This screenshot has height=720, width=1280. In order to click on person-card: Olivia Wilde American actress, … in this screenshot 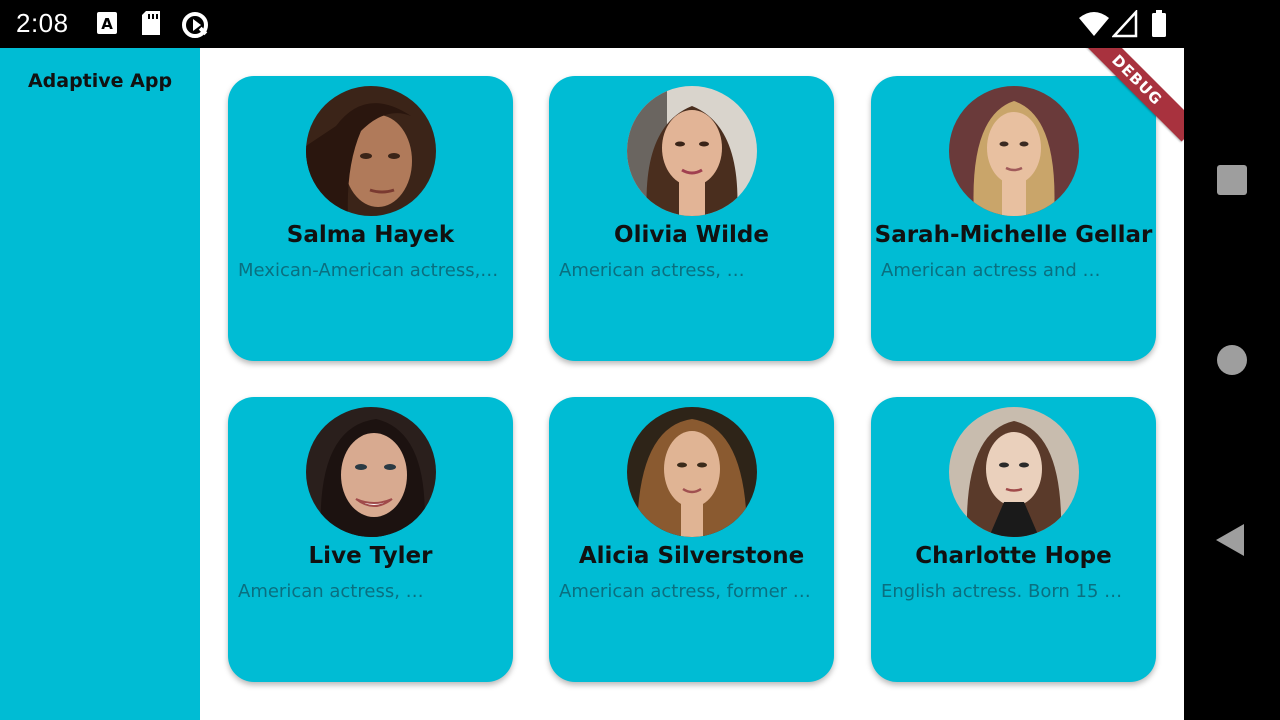, I will do `click(691, 218)`.